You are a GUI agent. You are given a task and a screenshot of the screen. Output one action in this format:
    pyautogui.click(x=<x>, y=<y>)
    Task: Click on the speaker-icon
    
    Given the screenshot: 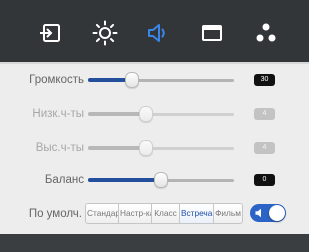 What is the action you would take?
    pyautogui.click(x=258, y=213)
    